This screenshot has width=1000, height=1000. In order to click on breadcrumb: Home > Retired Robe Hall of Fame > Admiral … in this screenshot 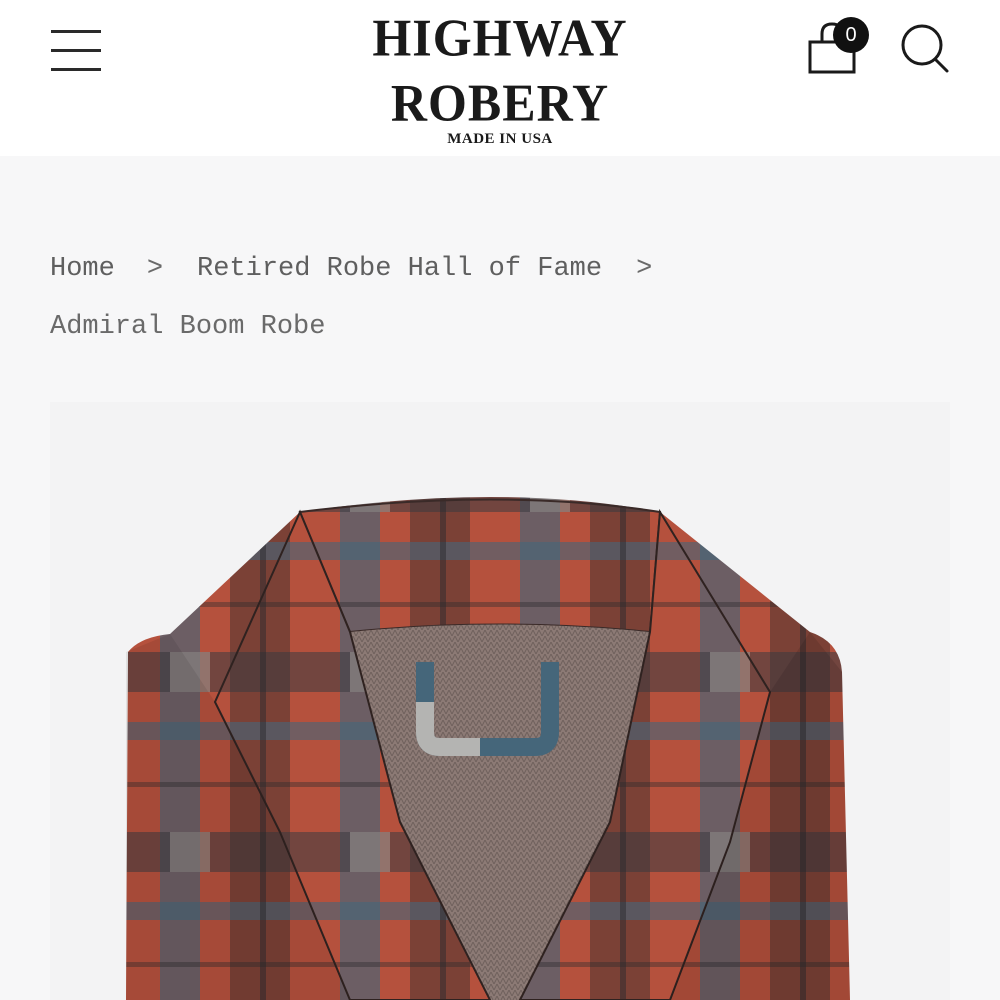, I will do `click(500, 298)`.